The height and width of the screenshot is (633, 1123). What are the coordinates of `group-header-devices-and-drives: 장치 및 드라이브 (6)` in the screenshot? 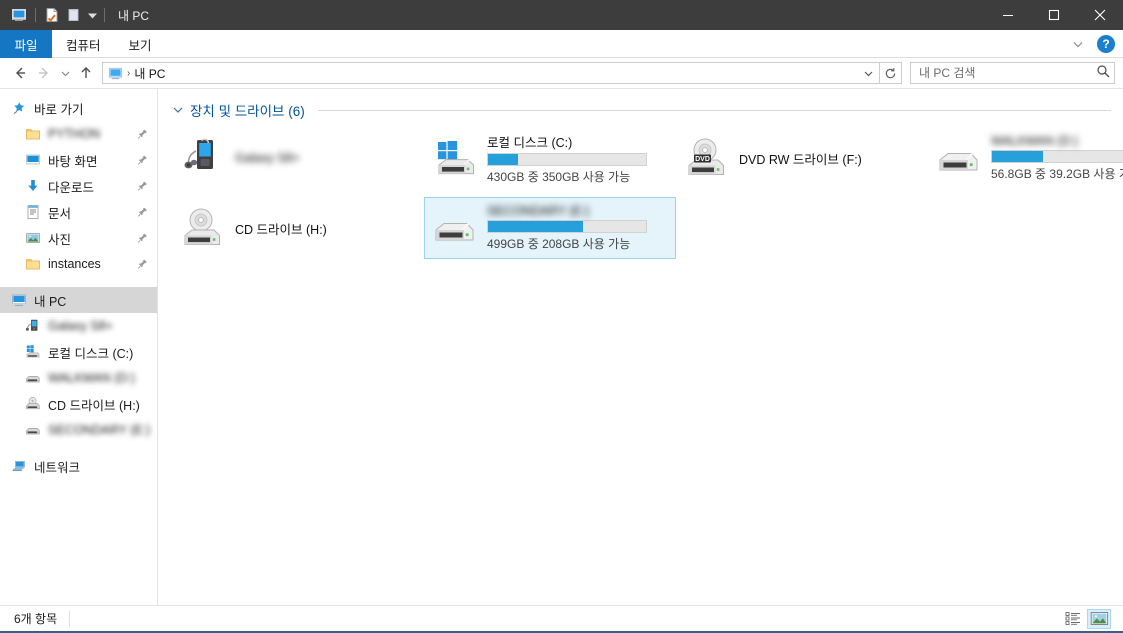 It's located at (644, 110).